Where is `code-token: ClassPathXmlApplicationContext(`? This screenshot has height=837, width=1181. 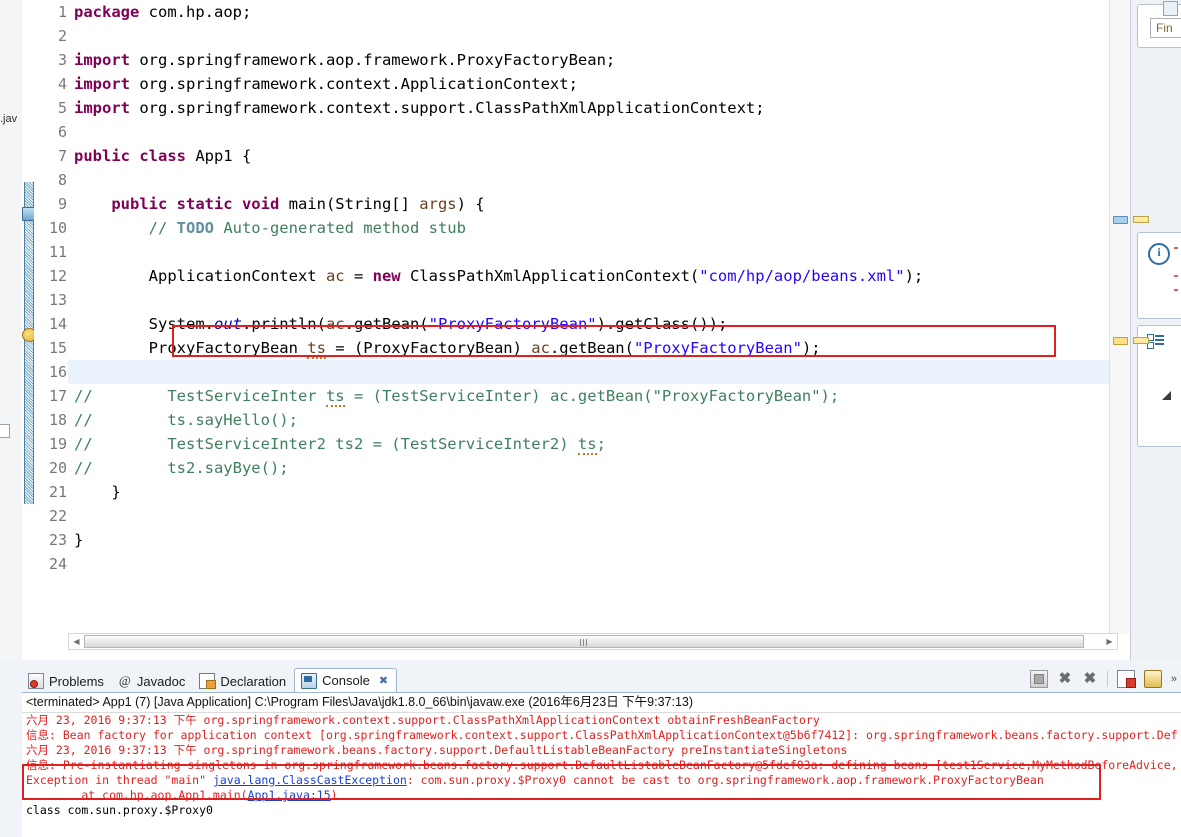 code-token: ClassPathXmlApplicationContext( is located at coordinates (550, 276).